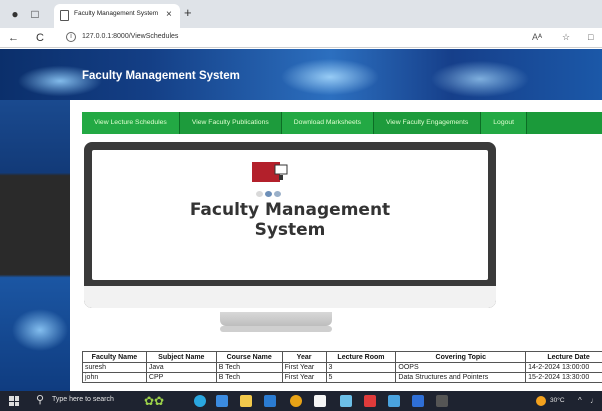 Image resolution: width=602 pixels, height=411 pixels. What do you see at coordinates (580, 401) in the screenshot?
I see `tray-chevron-icon: ^` at bounding box center [580, 401].